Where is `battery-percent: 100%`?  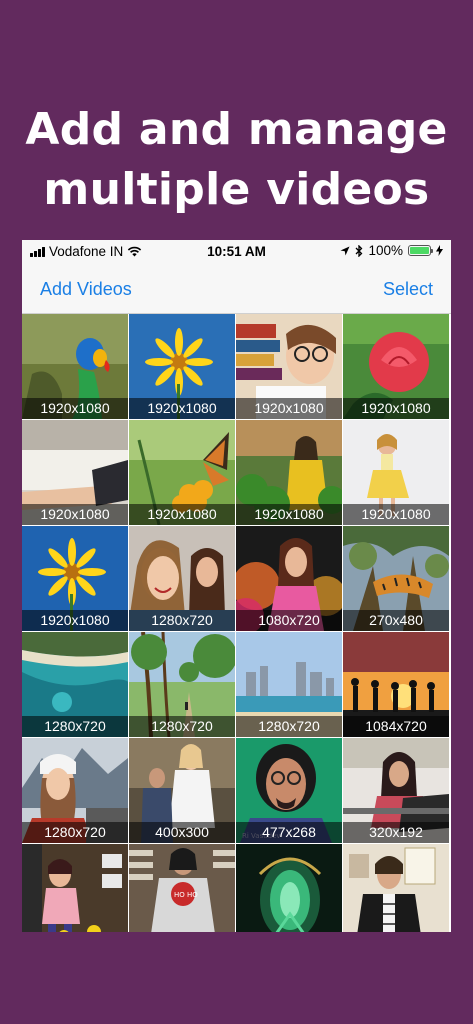
battery-percent: 100% is located at coordinates (385, 250).